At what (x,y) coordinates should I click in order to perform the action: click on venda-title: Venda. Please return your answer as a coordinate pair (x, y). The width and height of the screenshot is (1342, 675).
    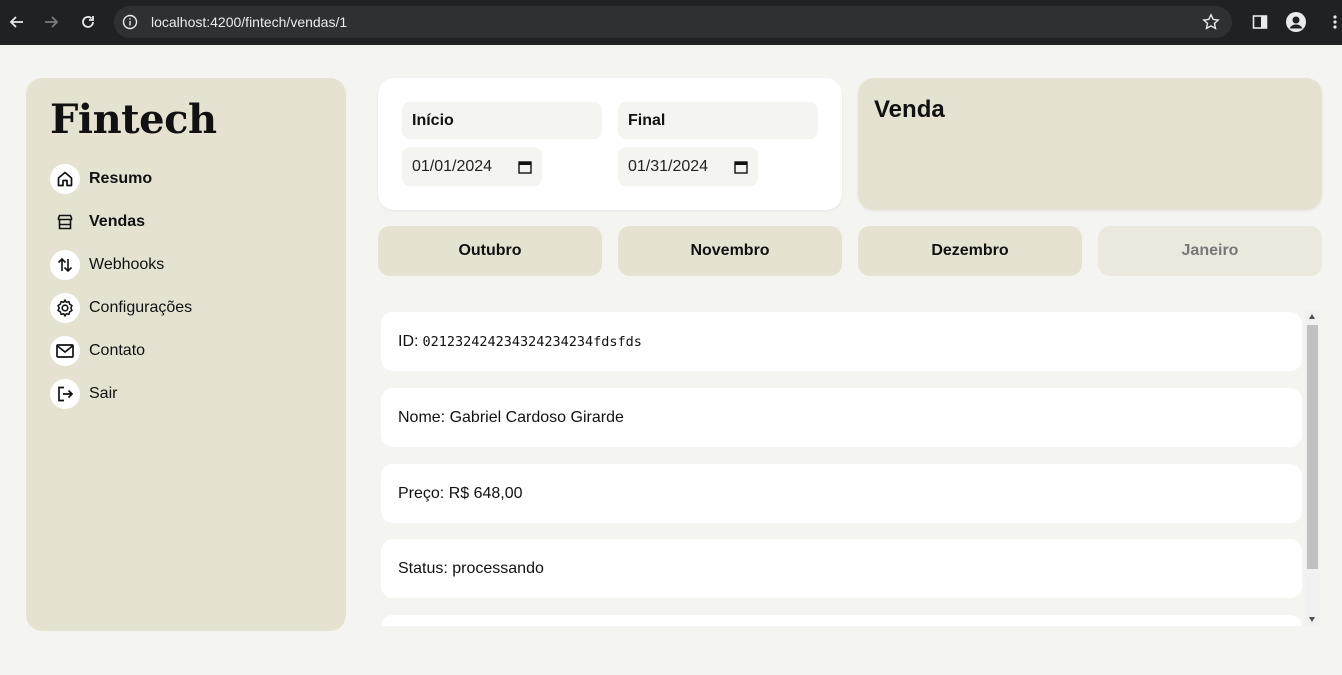
    Looking at the image, I should click on (909, 109).